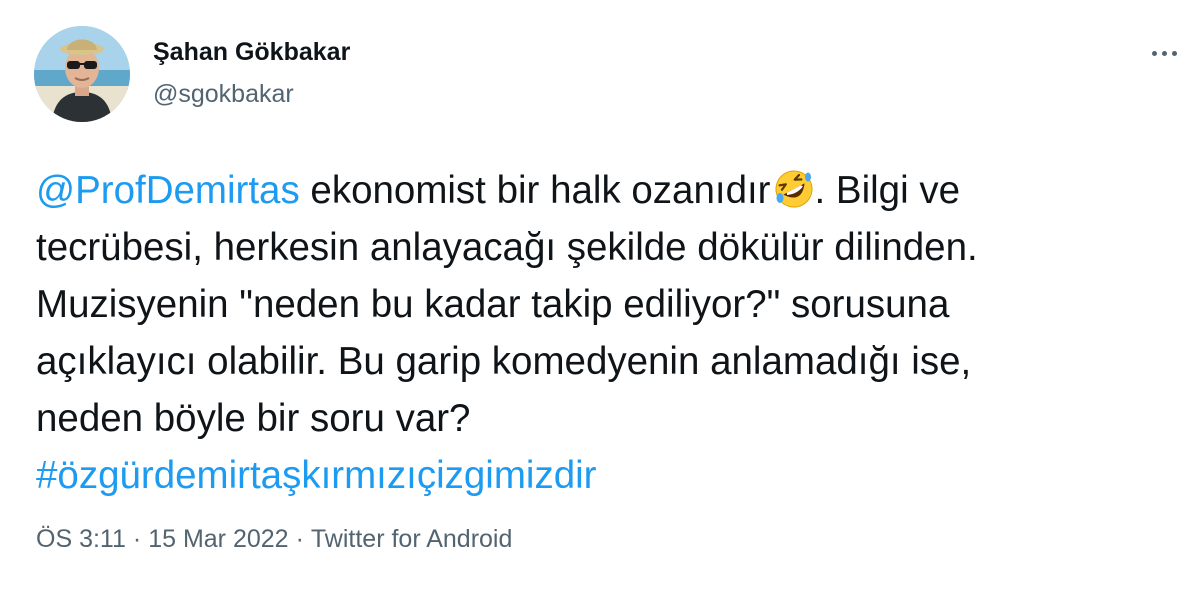  I want to click on author-avatar, so click(82, 74).